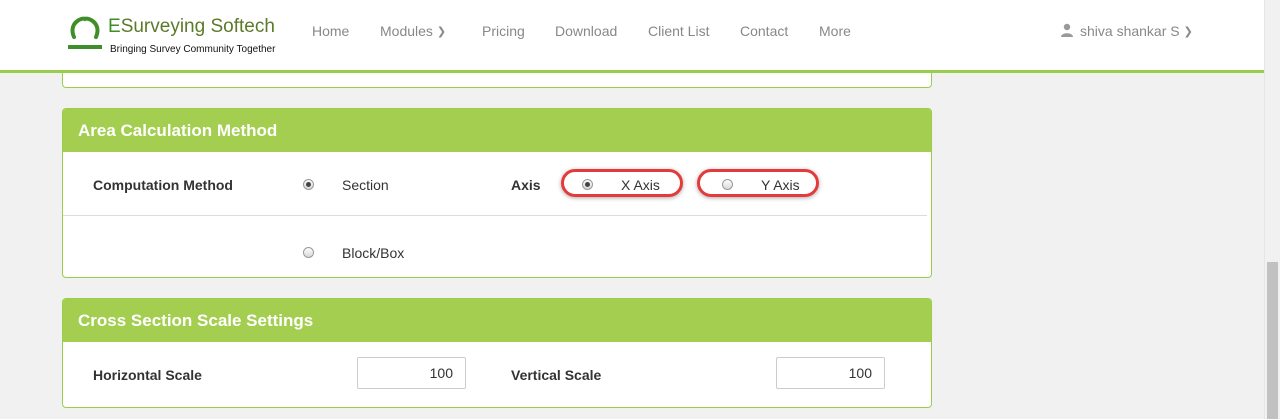 The height and width of the screenshot is (419, 1280). I want to click on block-box-label: Block/Box, so click(373, 253).